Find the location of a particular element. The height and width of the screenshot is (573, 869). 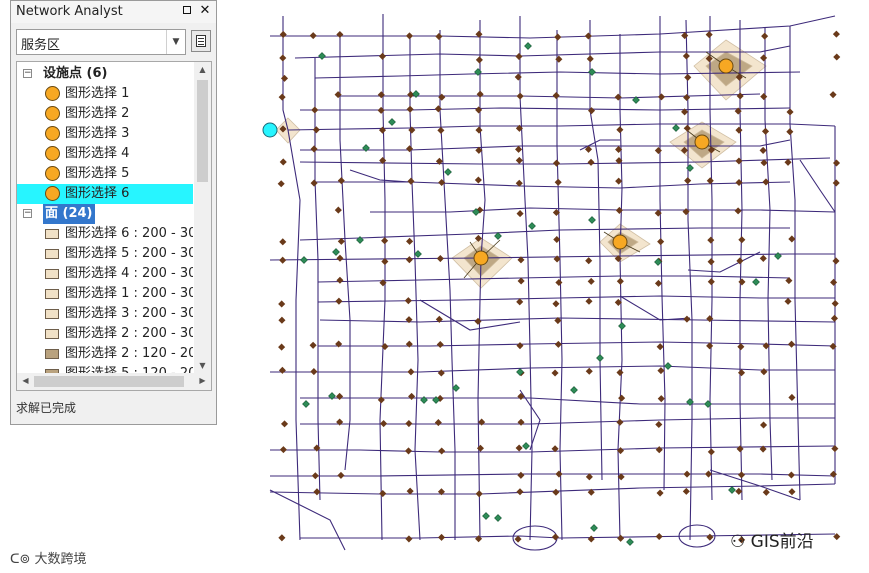

watermark-left: ᑕ⊚ 大数跨境 is located at coordinates (48, 557).